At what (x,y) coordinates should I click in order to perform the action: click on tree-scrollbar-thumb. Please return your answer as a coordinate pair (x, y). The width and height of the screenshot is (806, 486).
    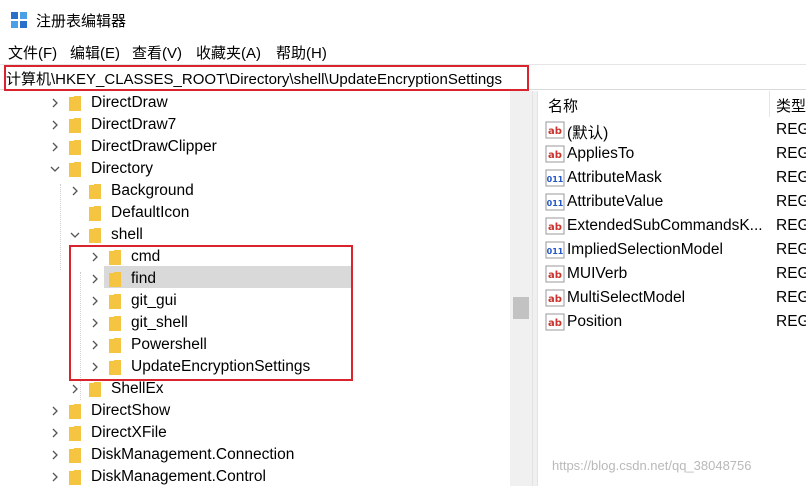
    Looking at the image, I should click on (521, 308).